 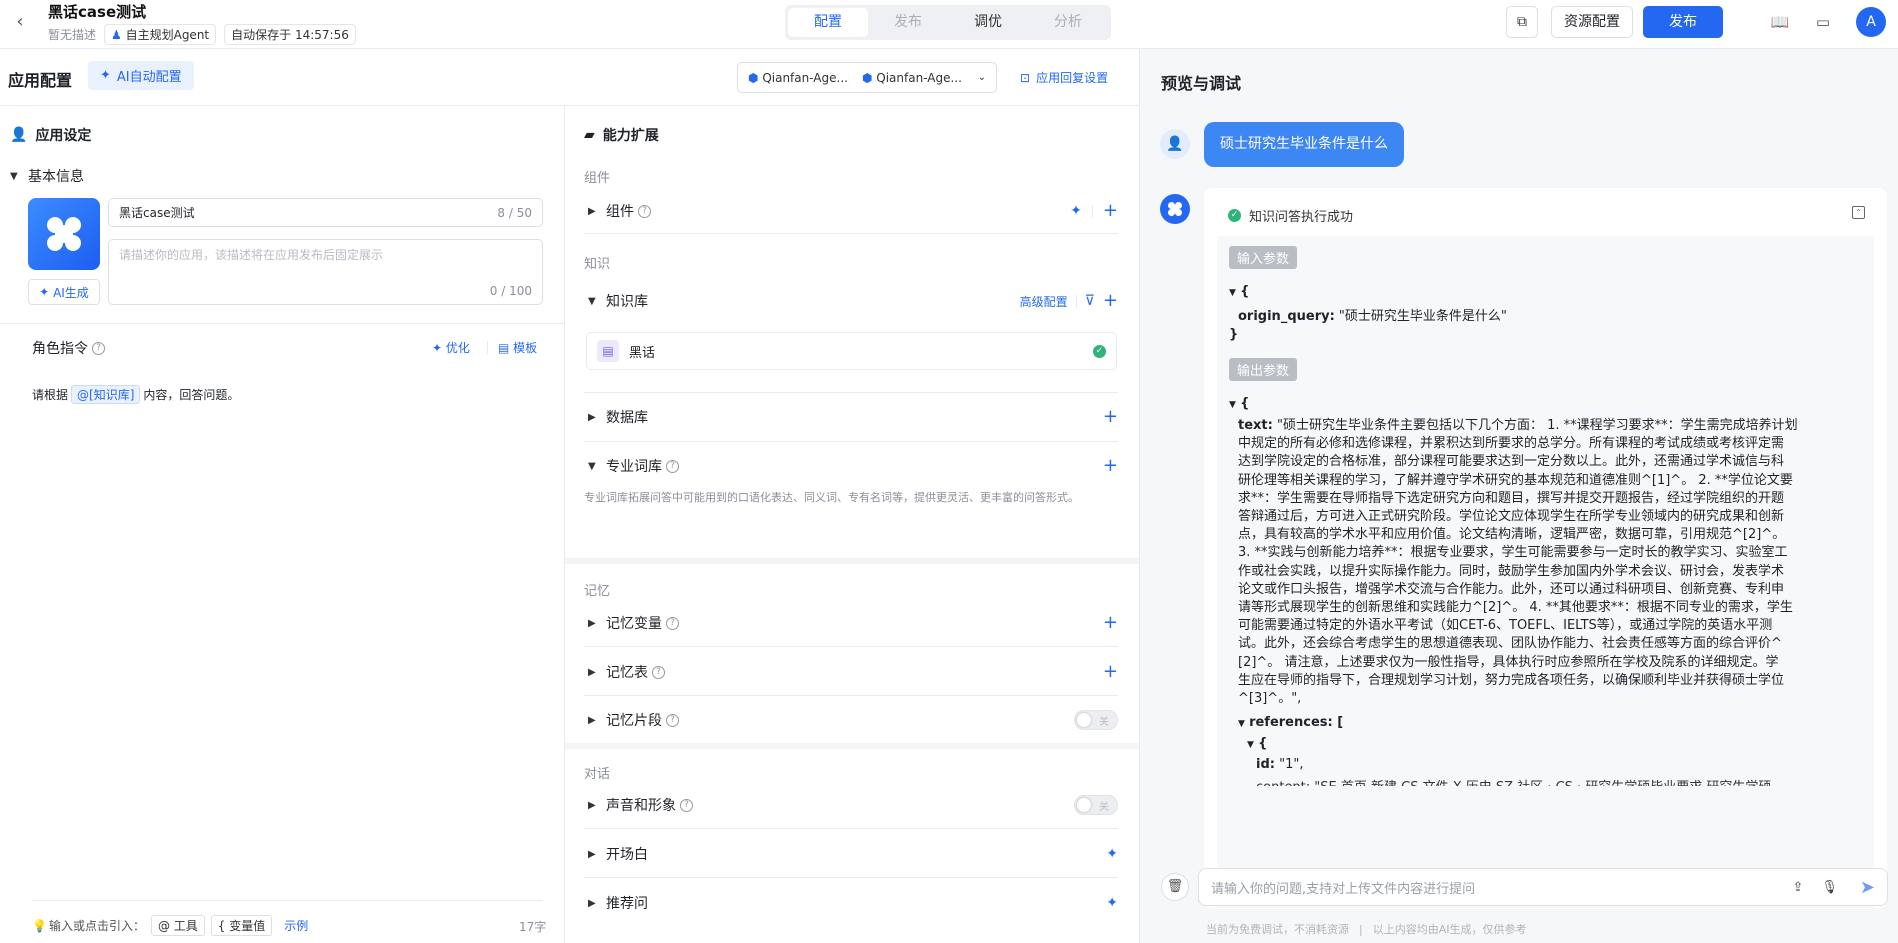 I want to click on voice-avatar-toggle: 关, so click(x=1096, y=805).